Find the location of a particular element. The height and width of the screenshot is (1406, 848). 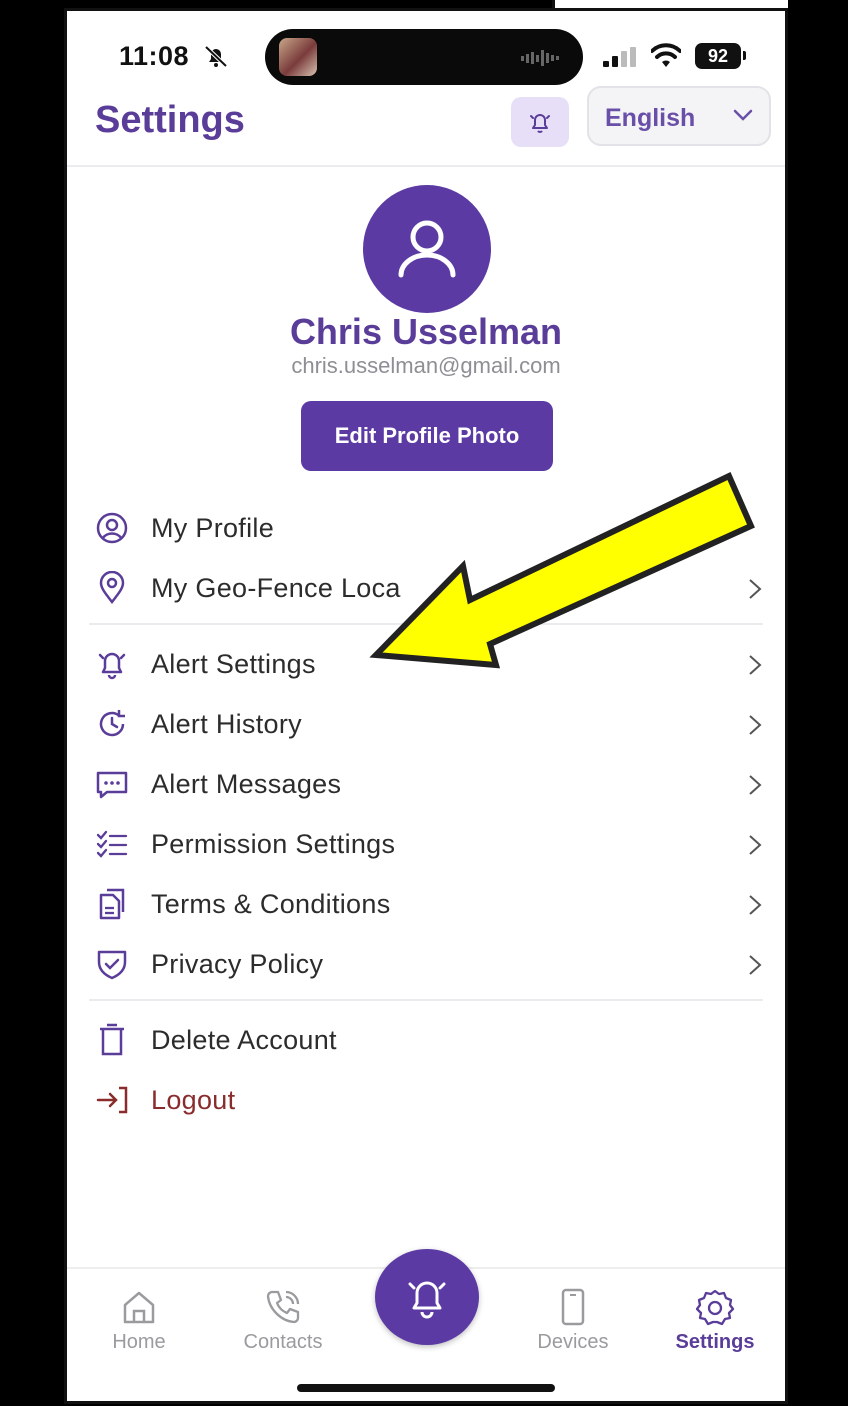

language-select: English is located at coordinates (679, 116).